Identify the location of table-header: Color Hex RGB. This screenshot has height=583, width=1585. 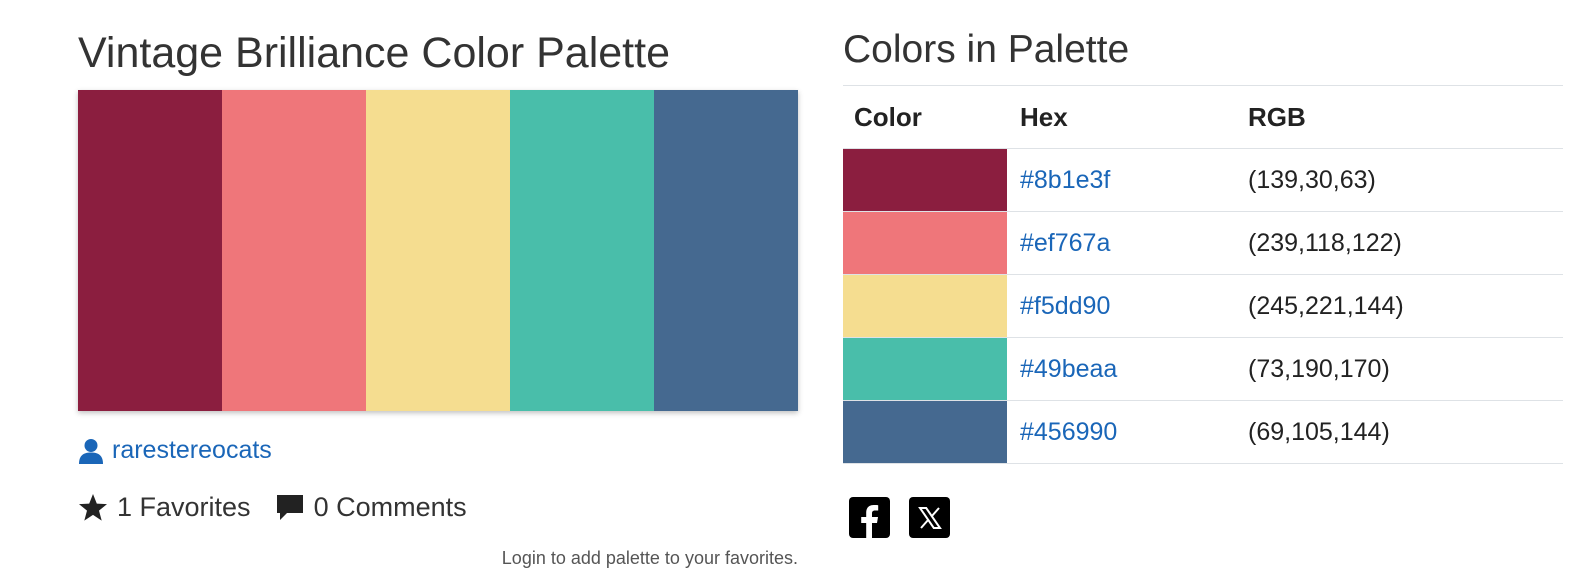
(1203, 117).